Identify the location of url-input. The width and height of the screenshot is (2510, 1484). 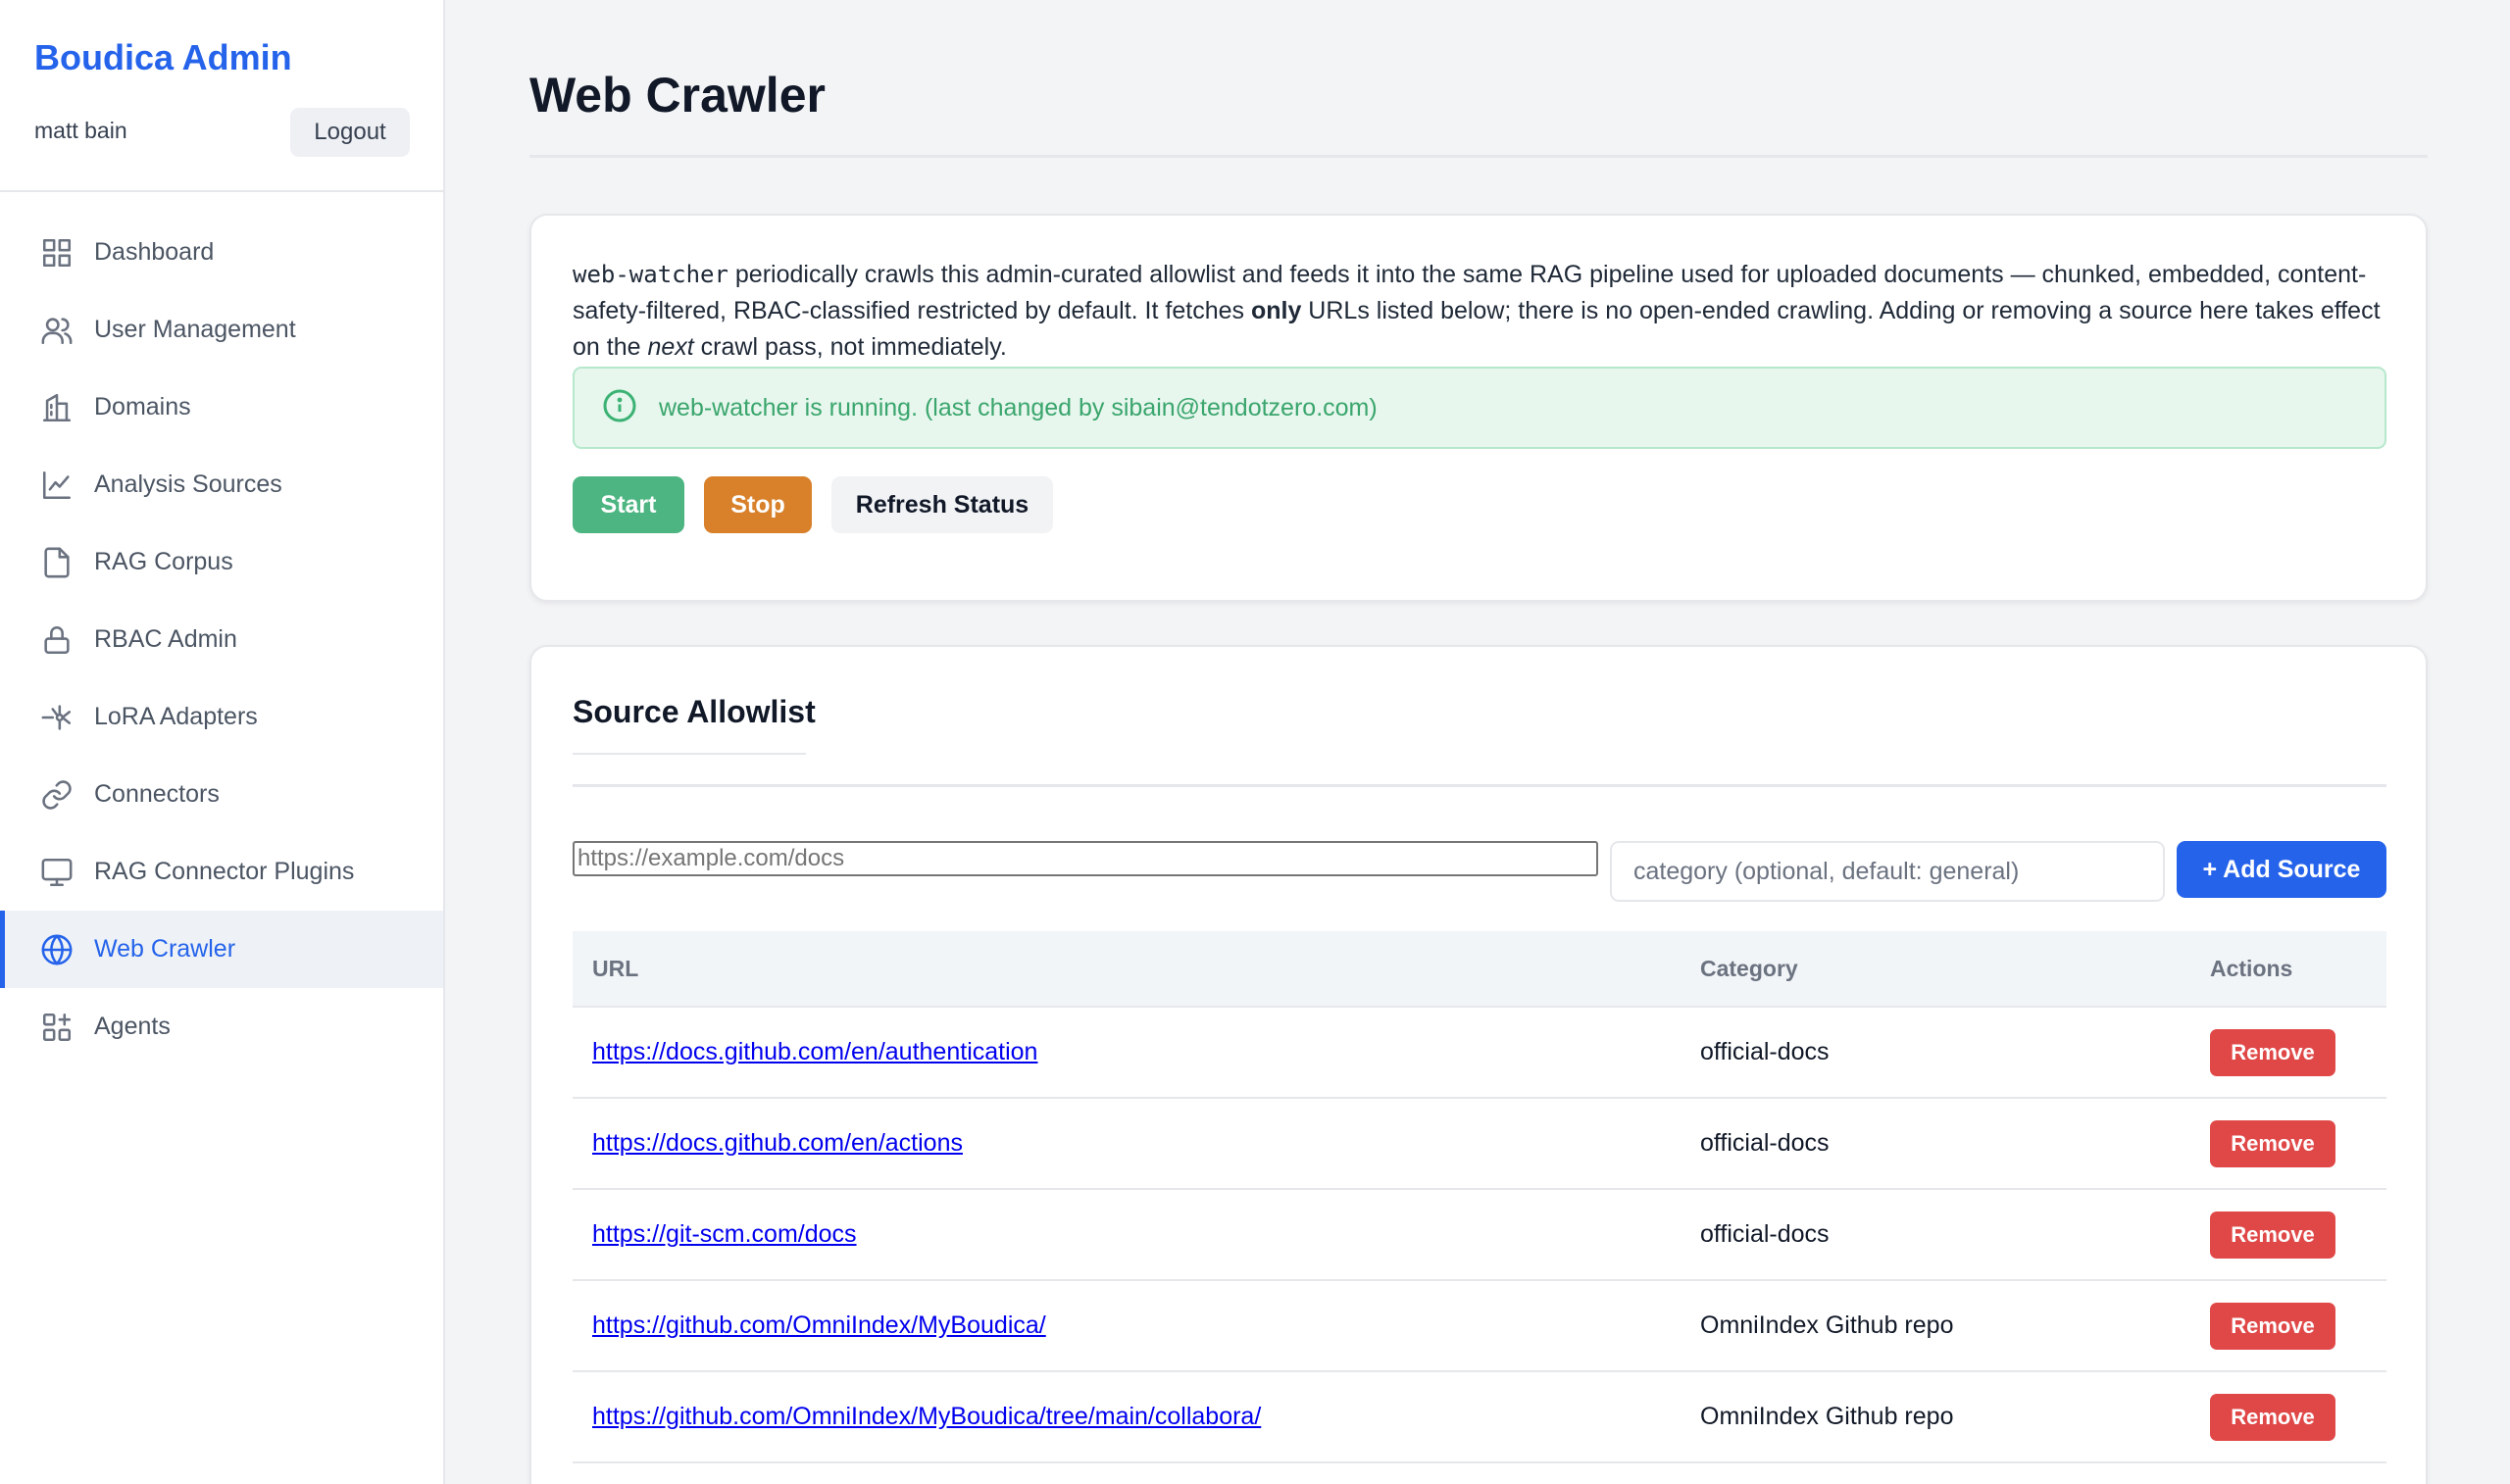
(1085, 858).